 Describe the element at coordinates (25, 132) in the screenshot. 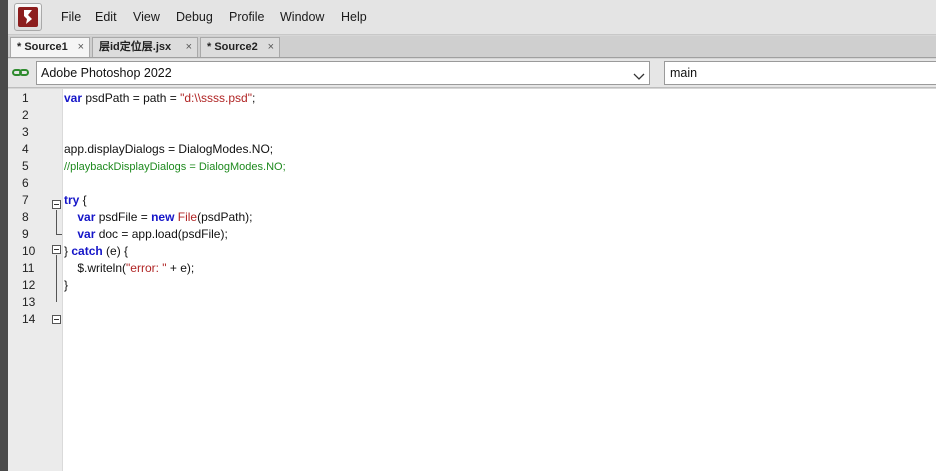

I see `line-number: 3` at that location.